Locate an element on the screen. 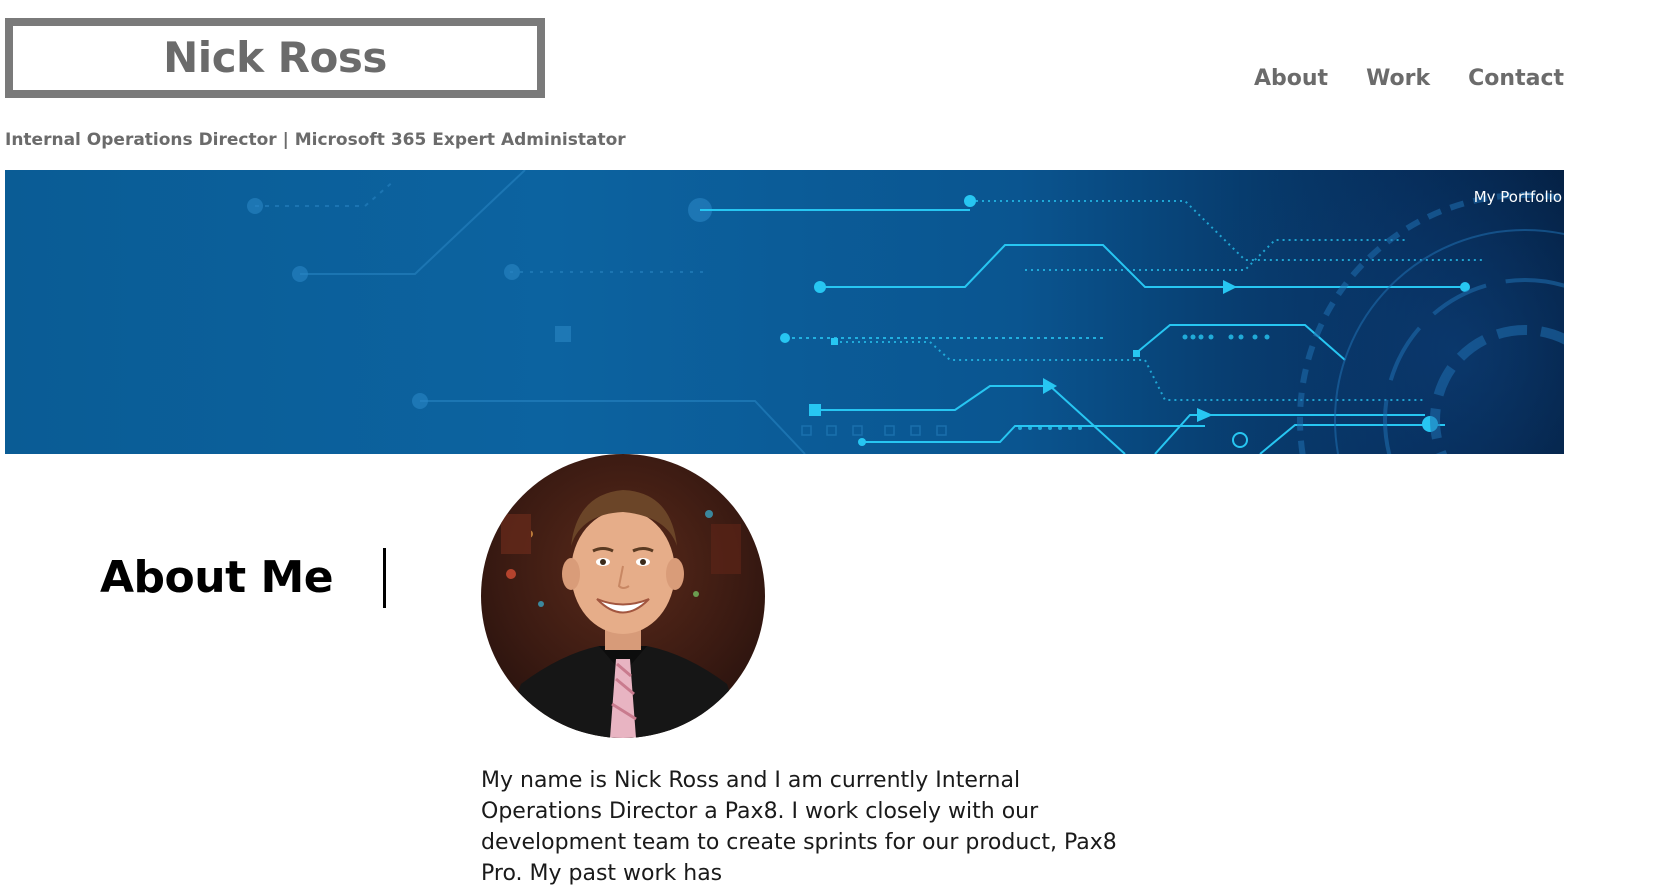 This screenshot has height=888, width=1656. nav-link-work: Work is located at coordinates (1398, 78).